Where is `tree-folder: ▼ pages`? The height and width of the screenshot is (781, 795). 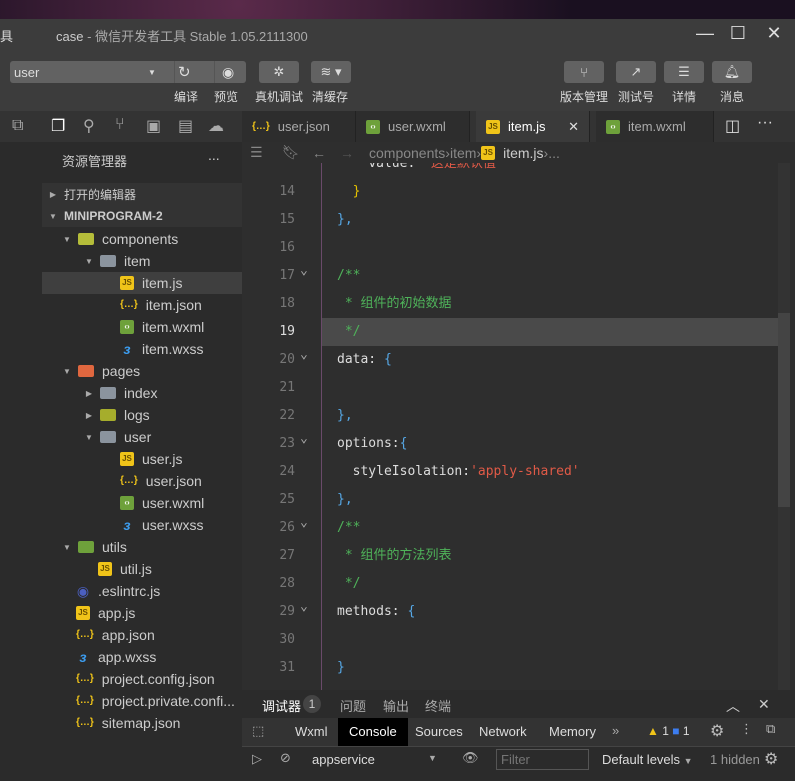 tree-folder: ▼ pages is located at coordinates (142, 371).